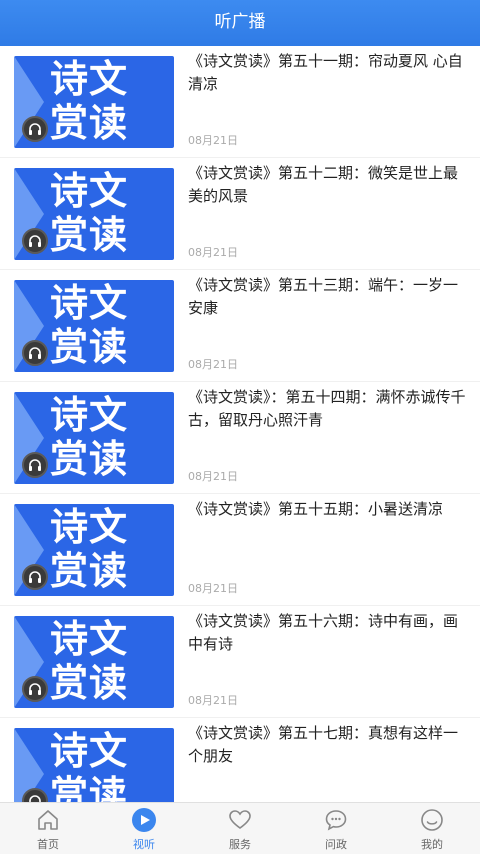 This screenshot has width=480, height=854. Describe the element at coordinates (328, 745) in the screenshot. I see `item-title: 《诗文赏读》第五十七期：真想有这样一个朋友` at that location.